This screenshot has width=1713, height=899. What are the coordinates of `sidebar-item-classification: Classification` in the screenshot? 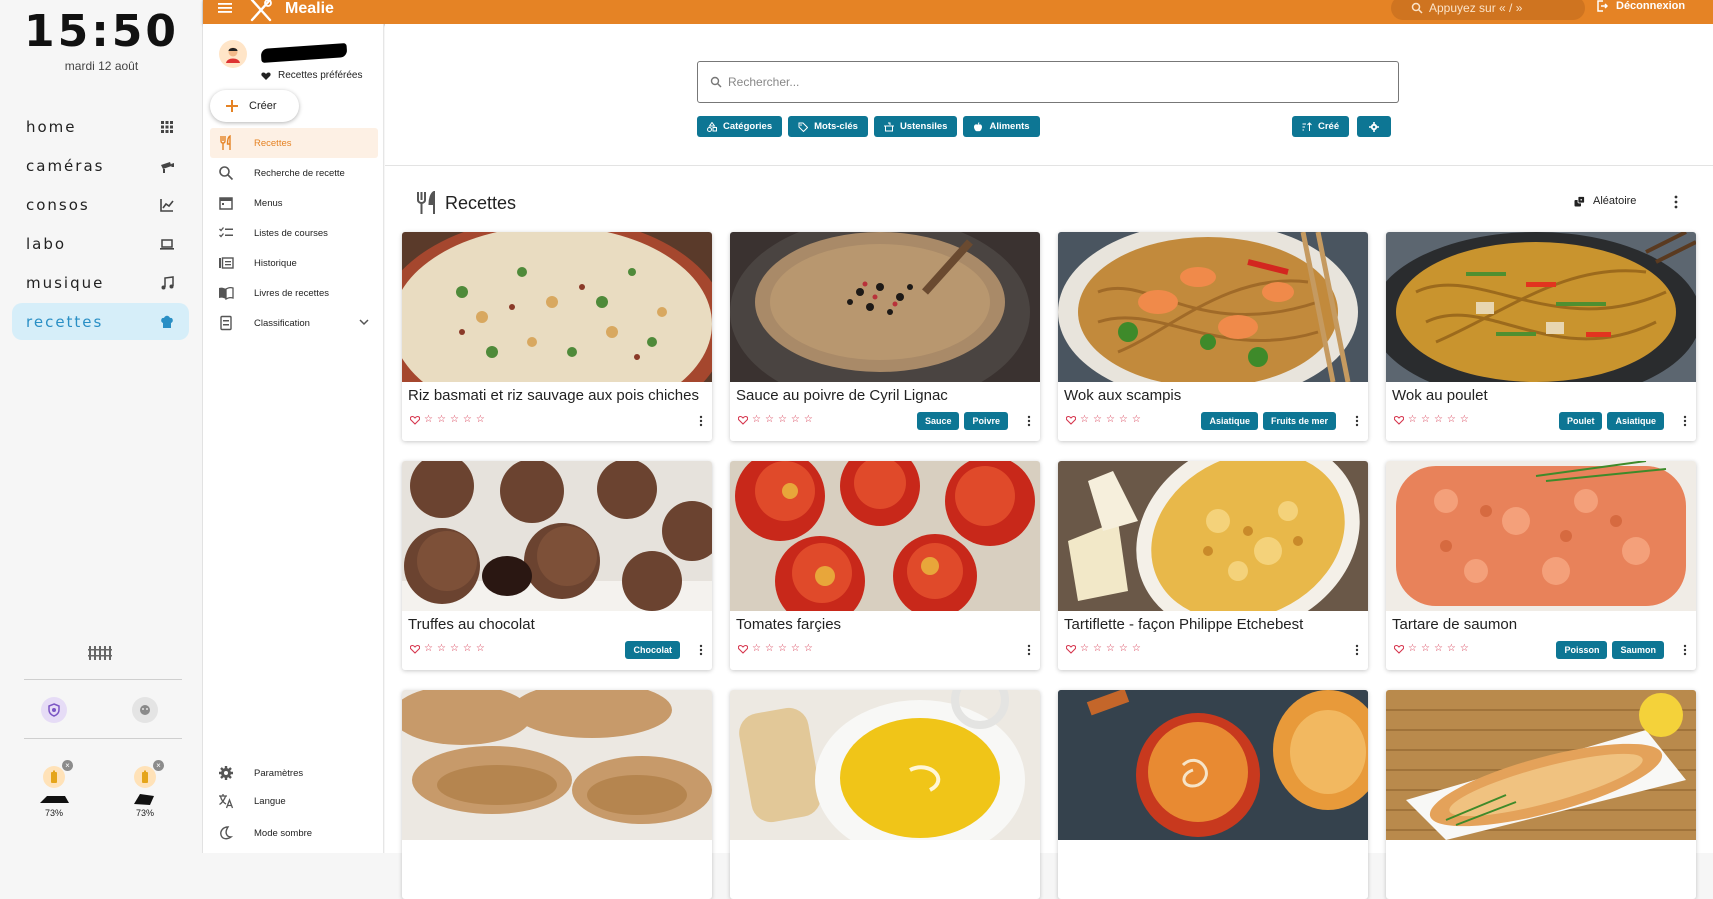 It's located at (294, 323).